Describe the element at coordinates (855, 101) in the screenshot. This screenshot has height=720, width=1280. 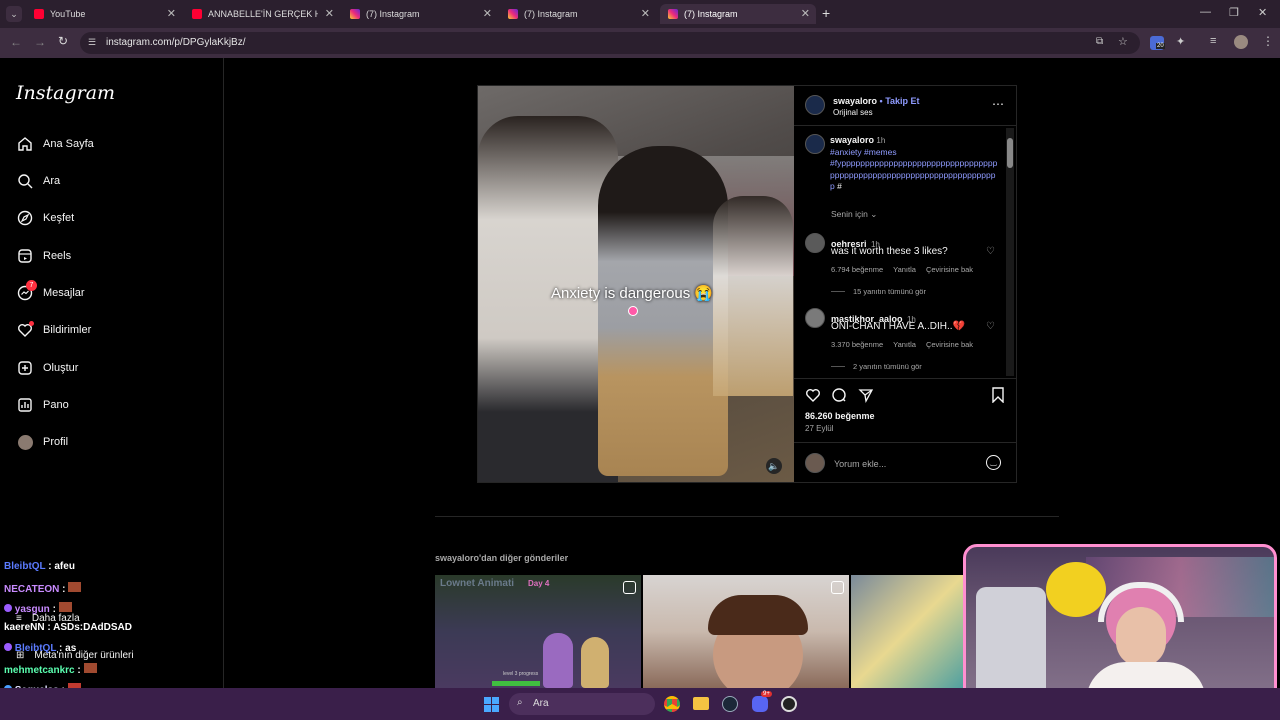
I see `author-username: swayaloro` at that location.